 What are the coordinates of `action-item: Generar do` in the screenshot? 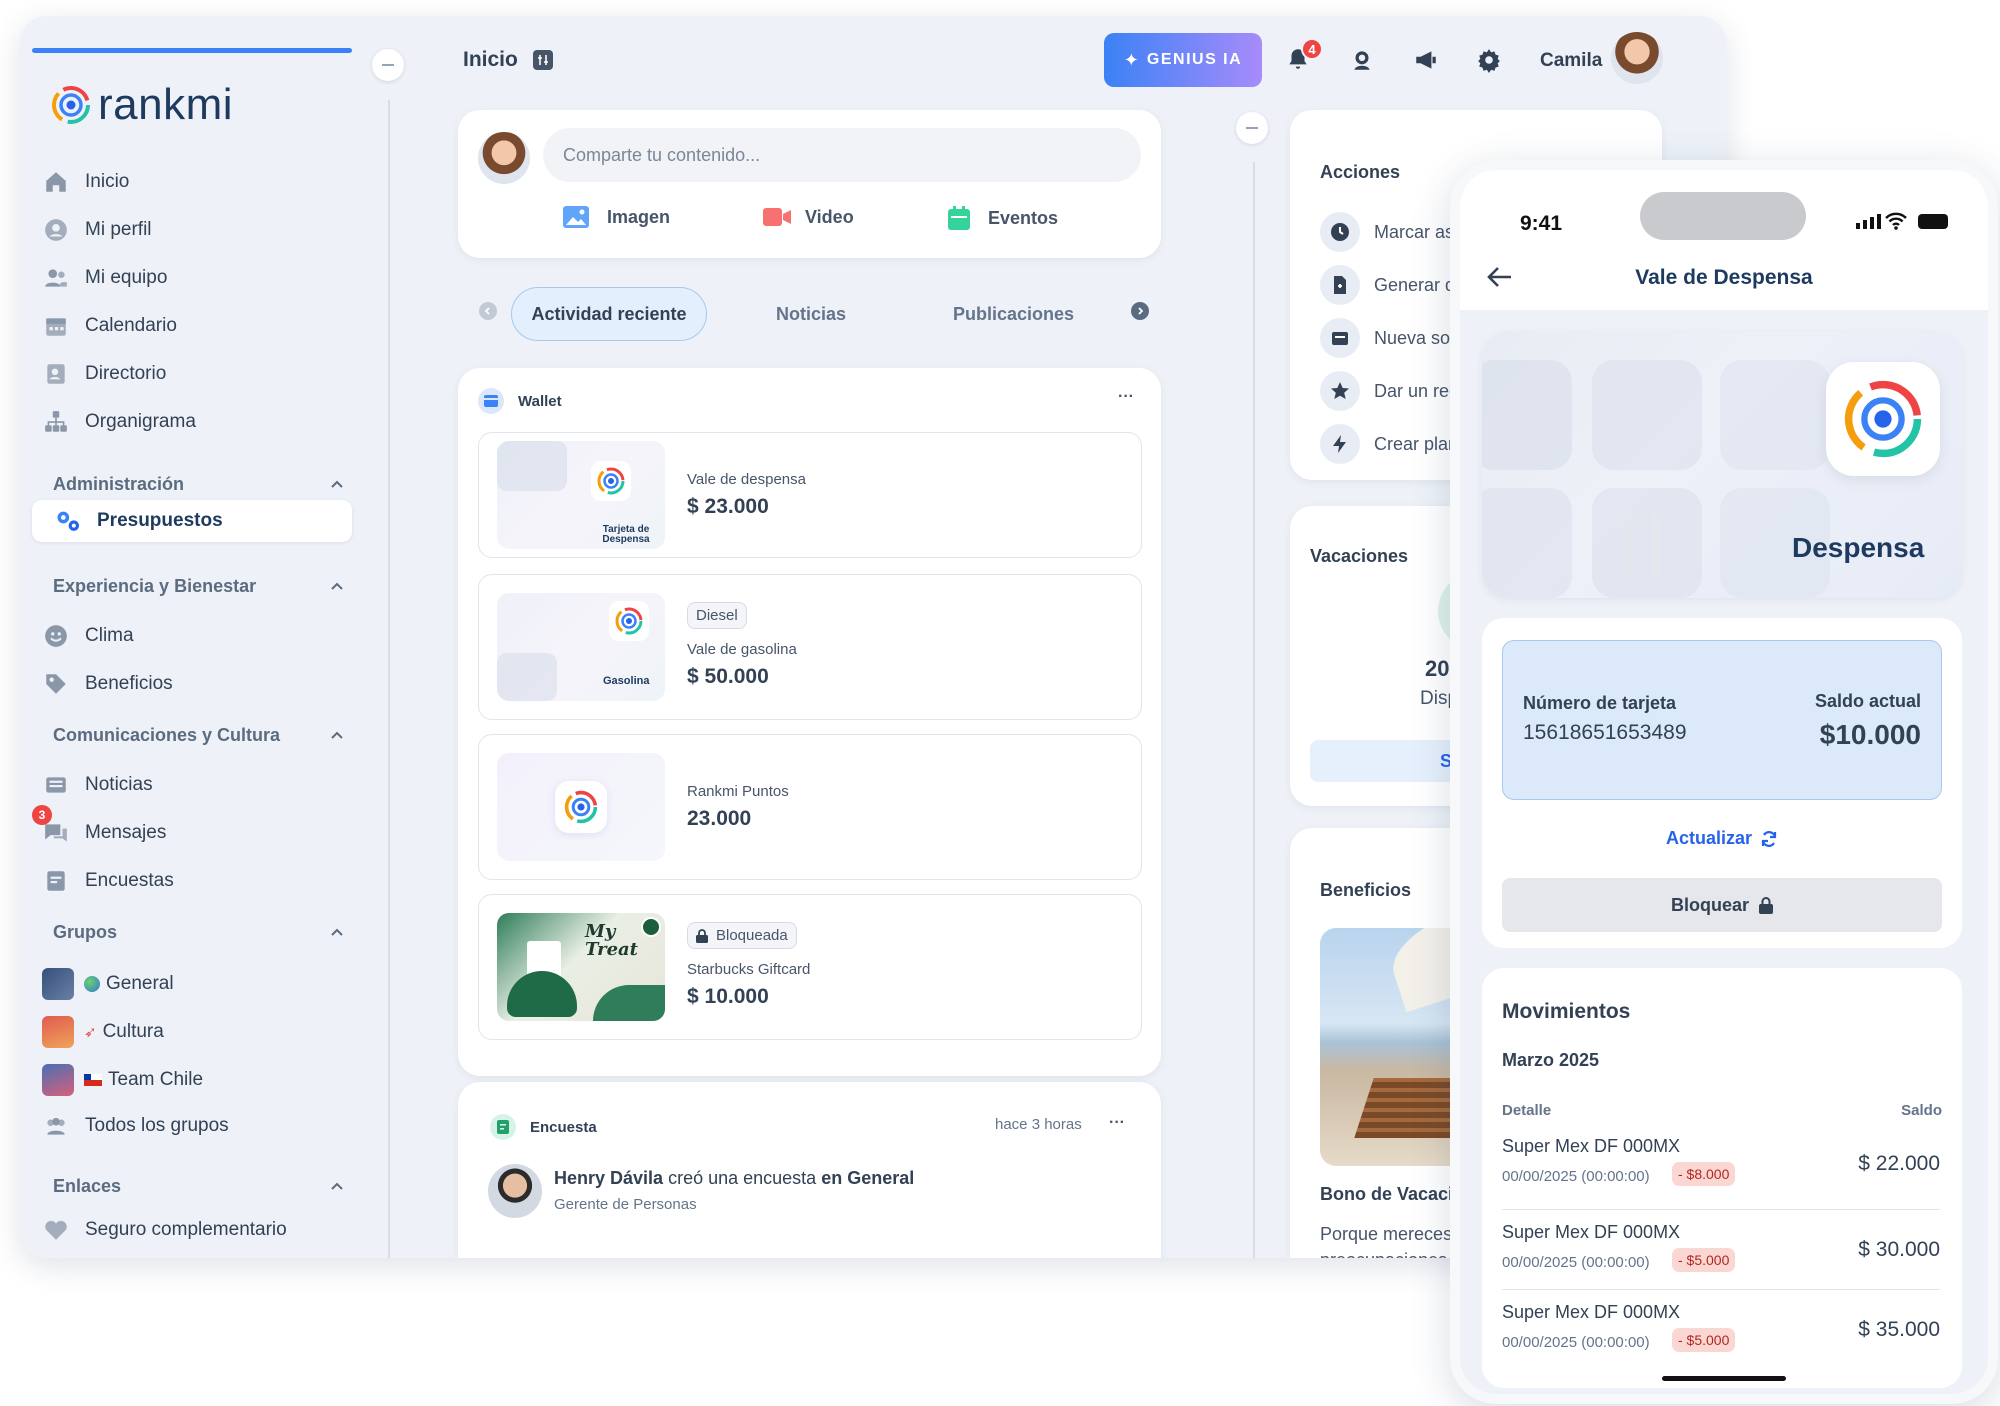 It's located at (1392, 285).